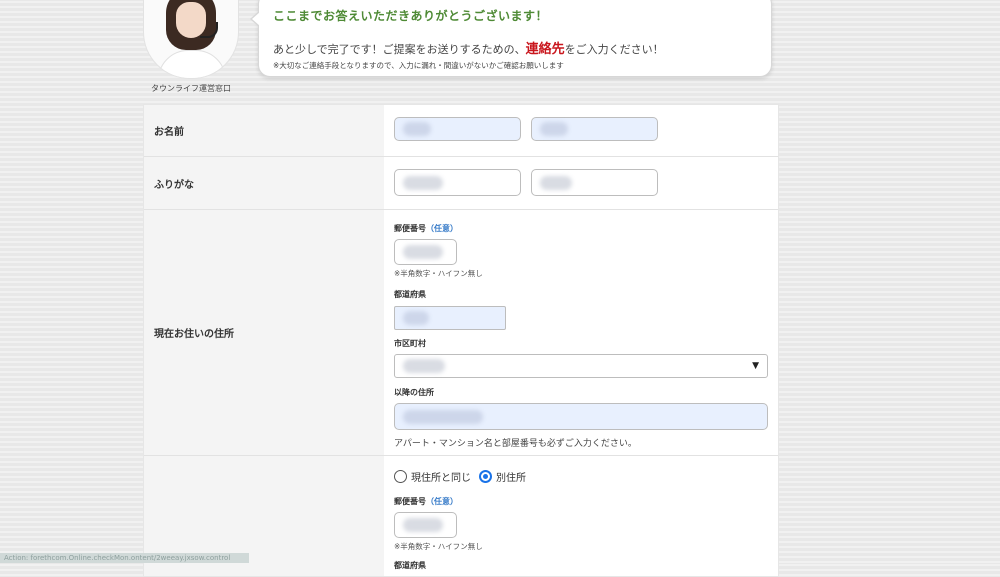 The image size is (1000, 577). Describe the element at coordinates (581, 501) in the screenshot. I see `delivery-postal-label: 郵便番号（任意）` at that location.